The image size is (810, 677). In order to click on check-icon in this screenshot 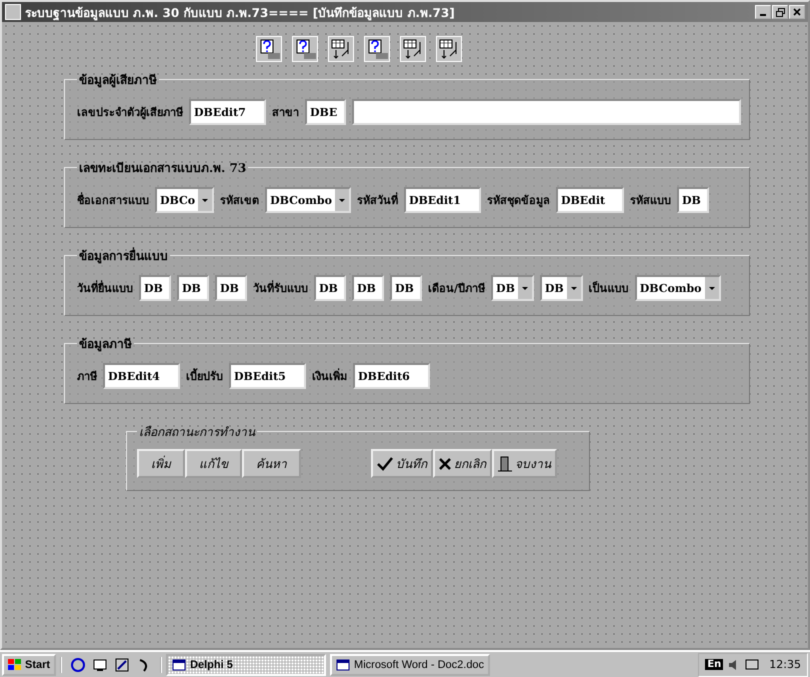, I will do `click(385, 463)`.